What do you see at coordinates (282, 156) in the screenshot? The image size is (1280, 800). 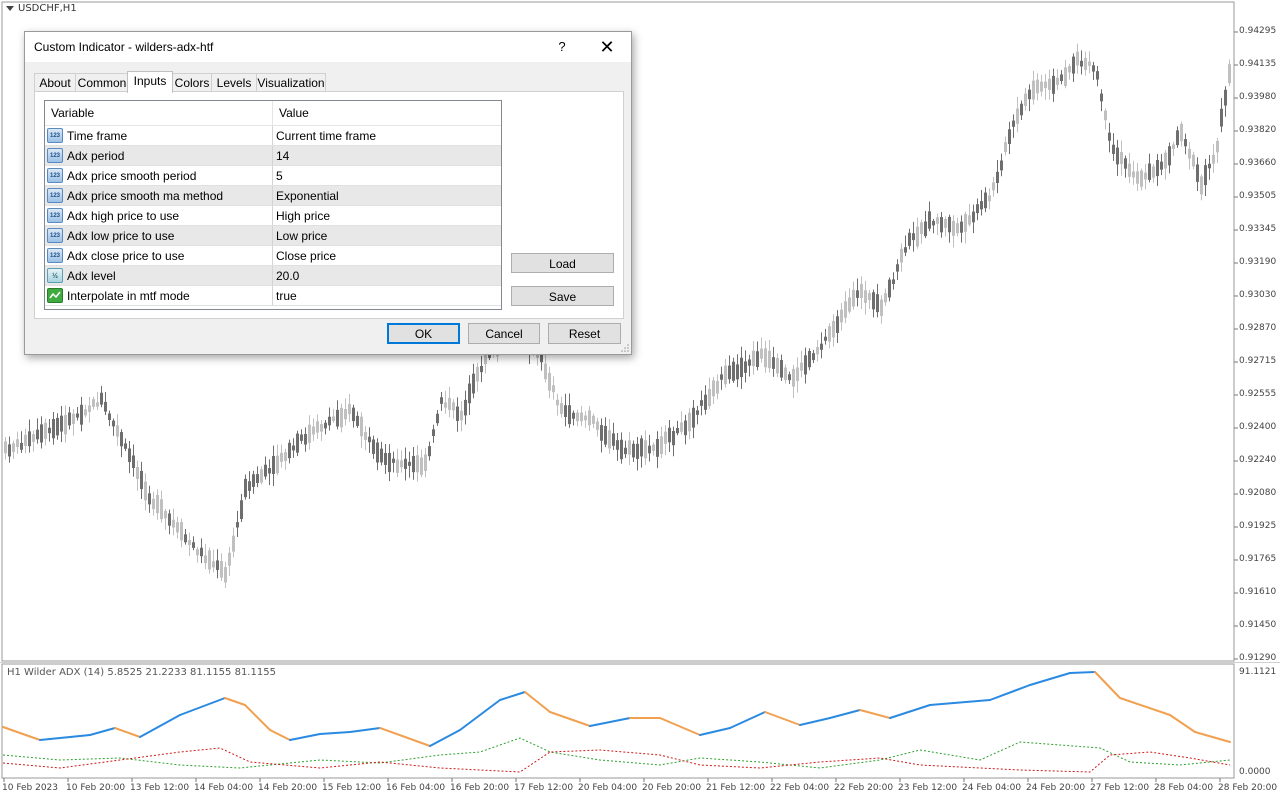 I see `row-value: 14` at bounding box center [282, 156].